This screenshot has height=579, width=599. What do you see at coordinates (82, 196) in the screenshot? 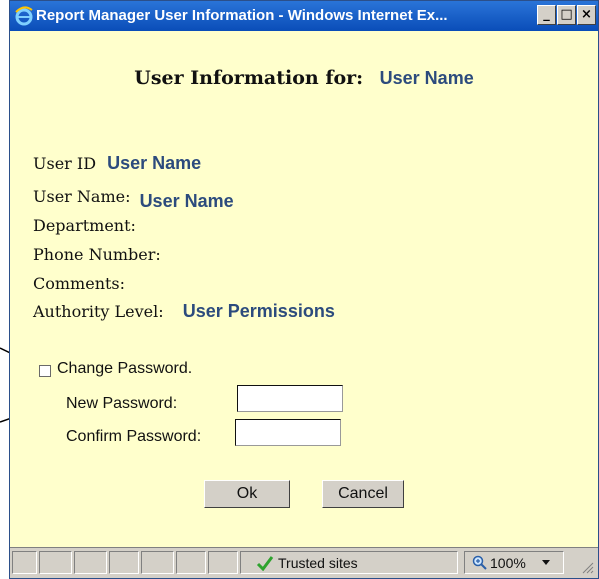
I see `field-label: User Name:` at bounding box center [82, 196].